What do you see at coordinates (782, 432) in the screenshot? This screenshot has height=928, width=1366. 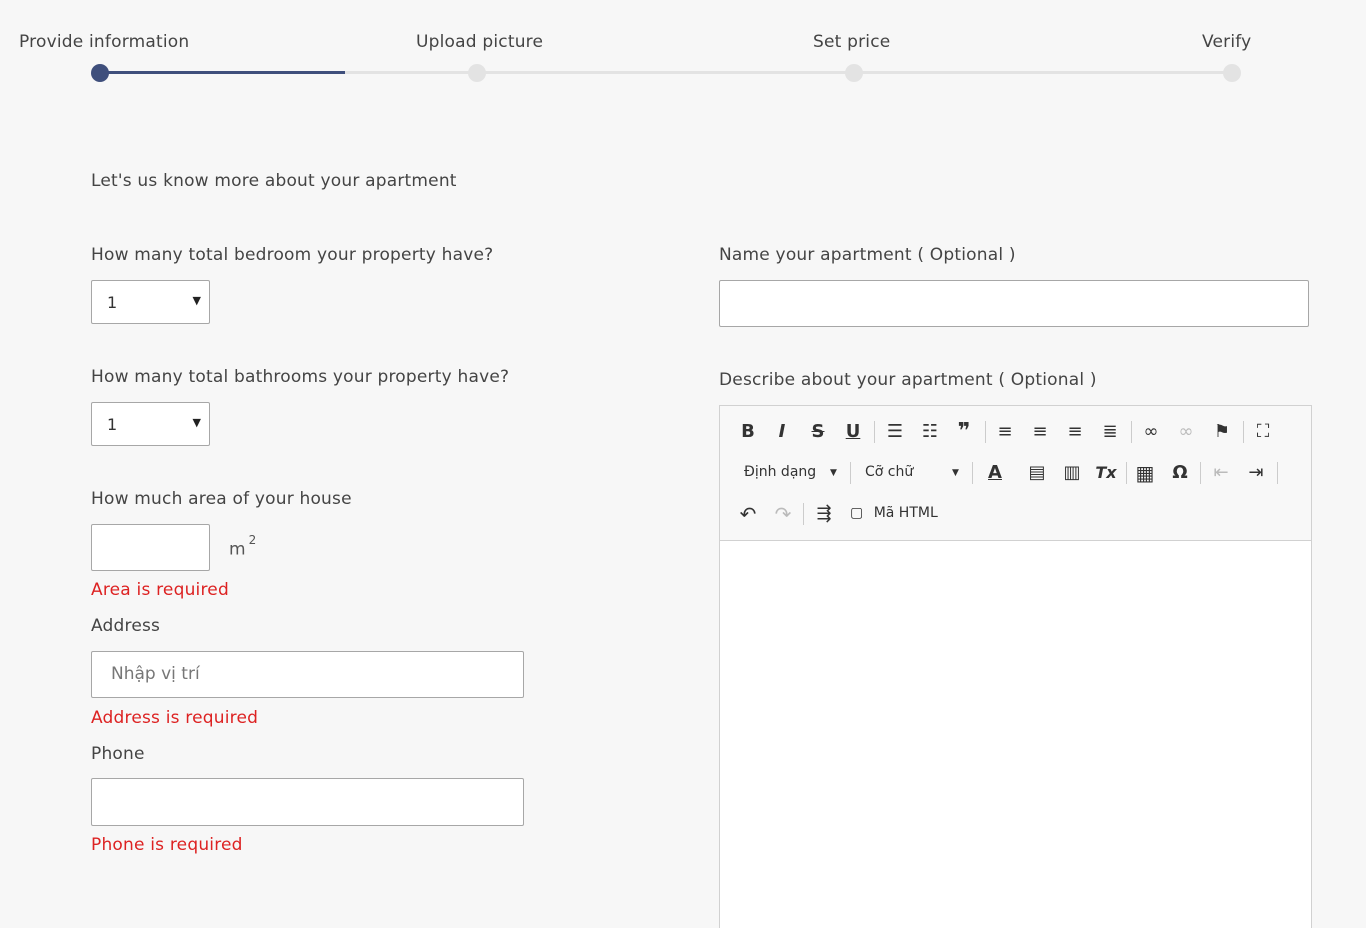 I see `italic-icon: I` at bounding box center [782, 432].